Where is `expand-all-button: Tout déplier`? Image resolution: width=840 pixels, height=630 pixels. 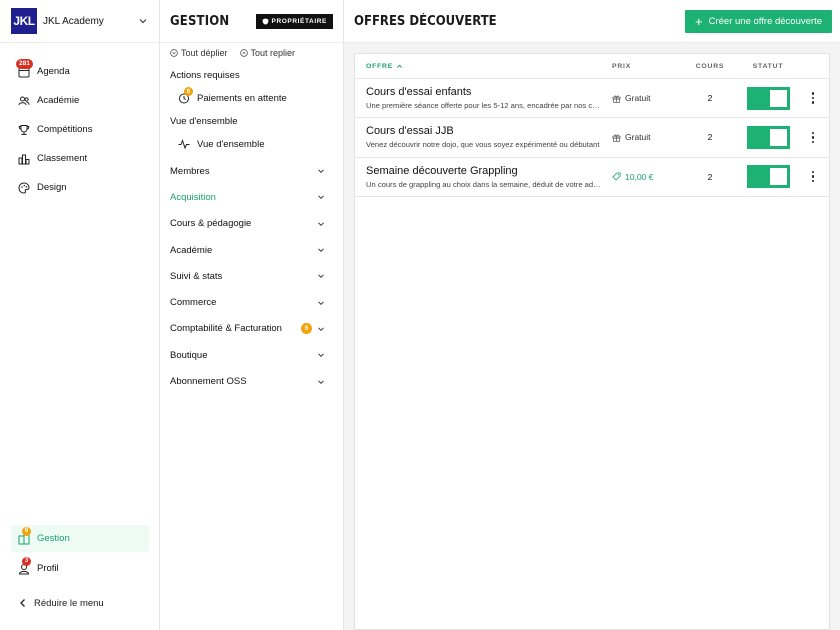
expand-all-button: Tout déplier is located at coordinates (199, 53).